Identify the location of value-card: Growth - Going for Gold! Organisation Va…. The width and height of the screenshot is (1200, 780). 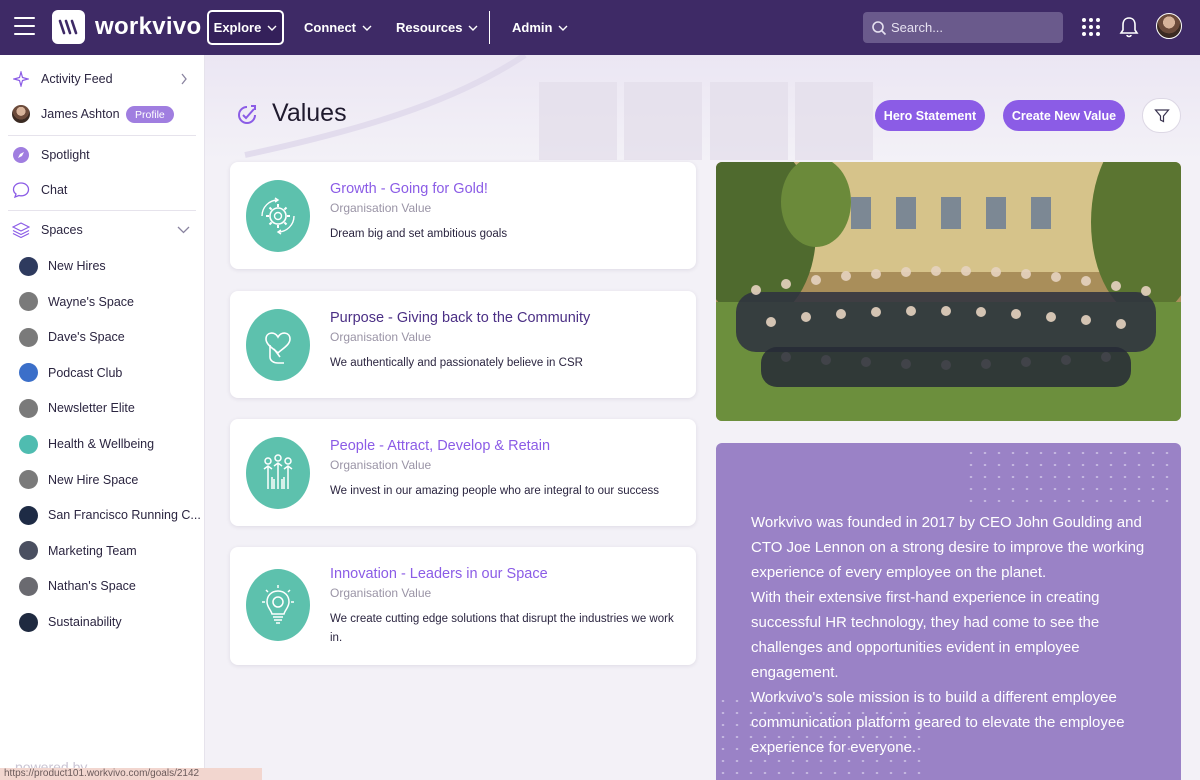
(463, 215).